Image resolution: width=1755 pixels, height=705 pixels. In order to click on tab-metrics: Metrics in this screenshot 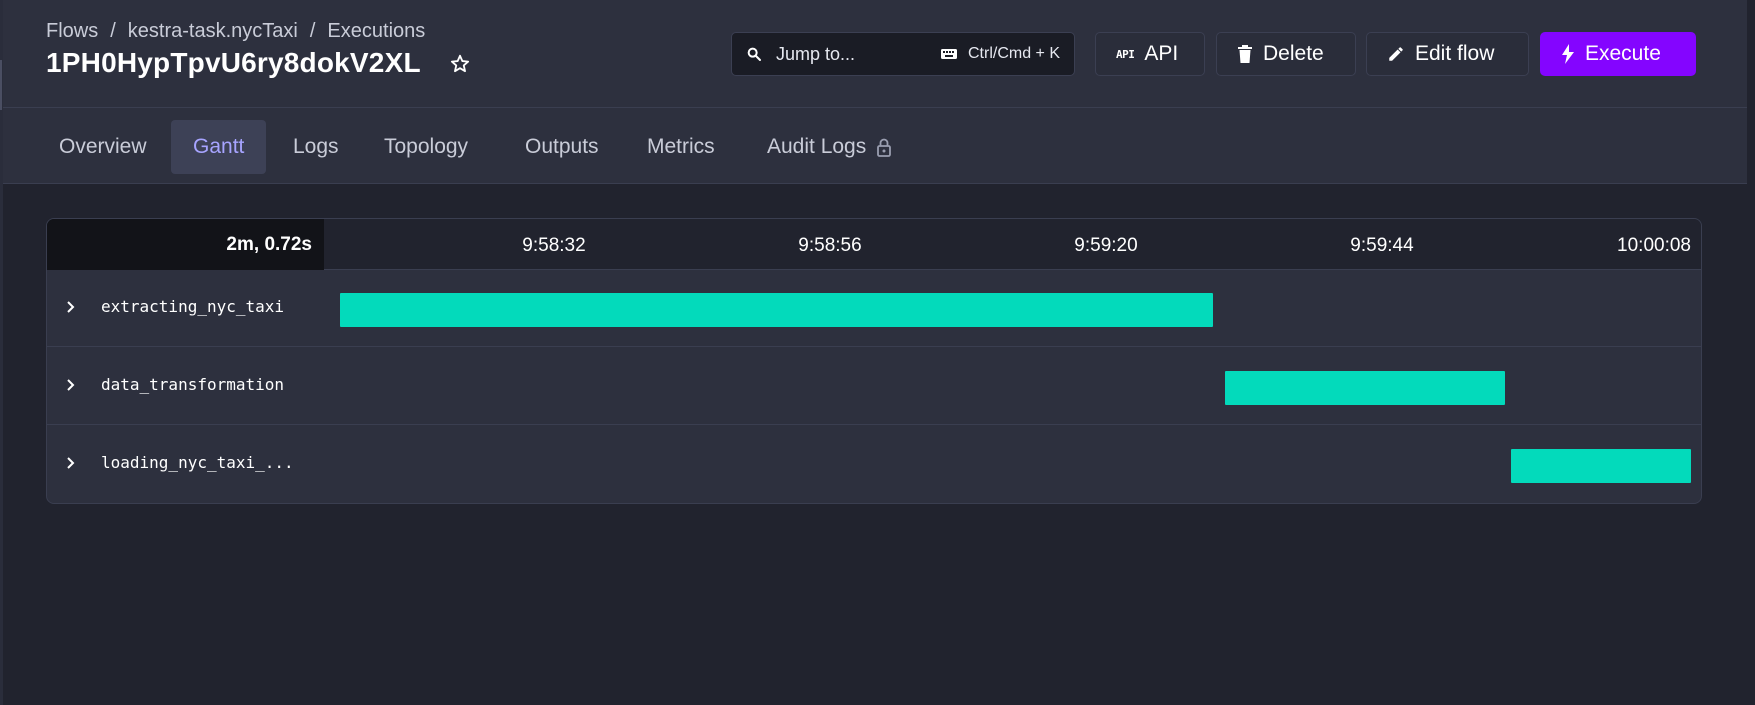, I will do `click(681, 147)`.